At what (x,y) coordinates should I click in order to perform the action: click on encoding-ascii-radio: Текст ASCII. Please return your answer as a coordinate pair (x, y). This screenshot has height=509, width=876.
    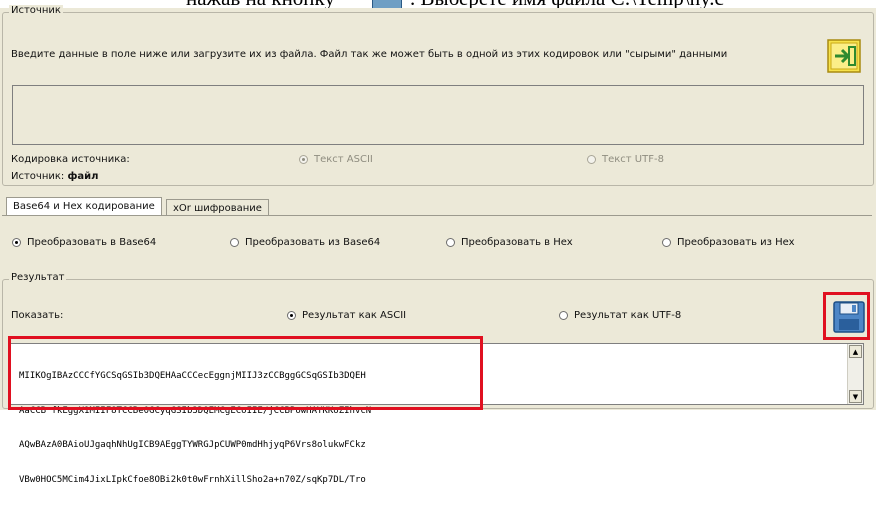
    Looking at the image, I should click on (336, 159).